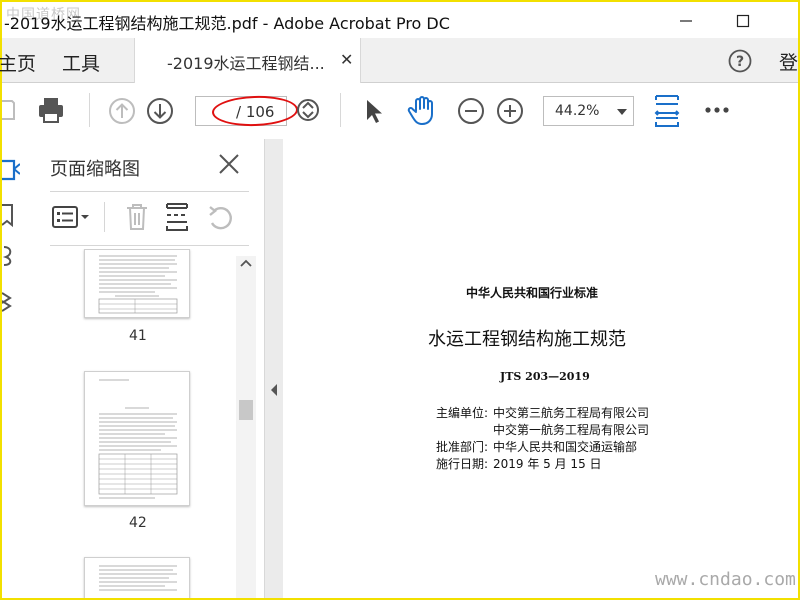 The width and height of the screenshot is (800, 600). What do you see at coordinates (160, 111) in the screenshot?
I see `next-page-icon` at bounding box center [160, 111].